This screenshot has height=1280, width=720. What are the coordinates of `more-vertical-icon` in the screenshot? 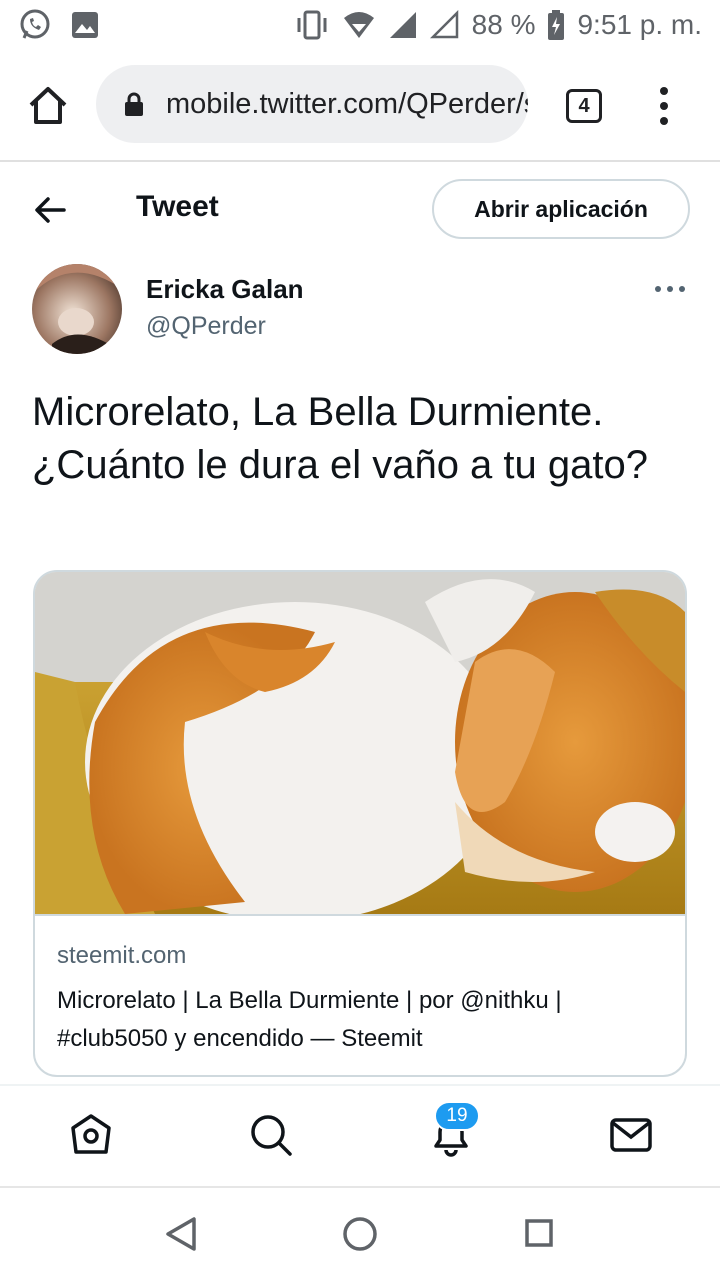 It's located at (664, 106).